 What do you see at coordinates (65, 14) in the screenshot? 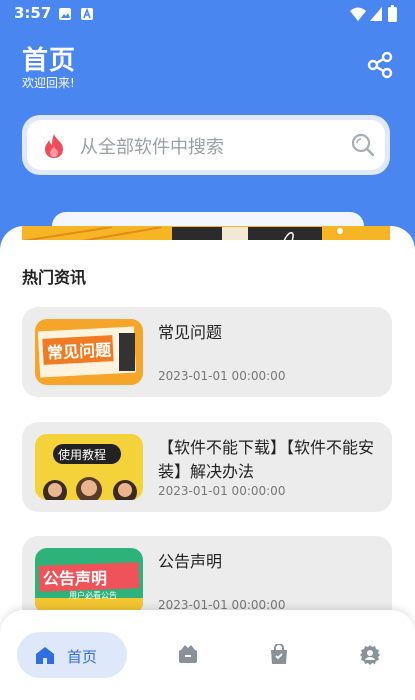
I see `image-icon` at bounding box center [65, 14].